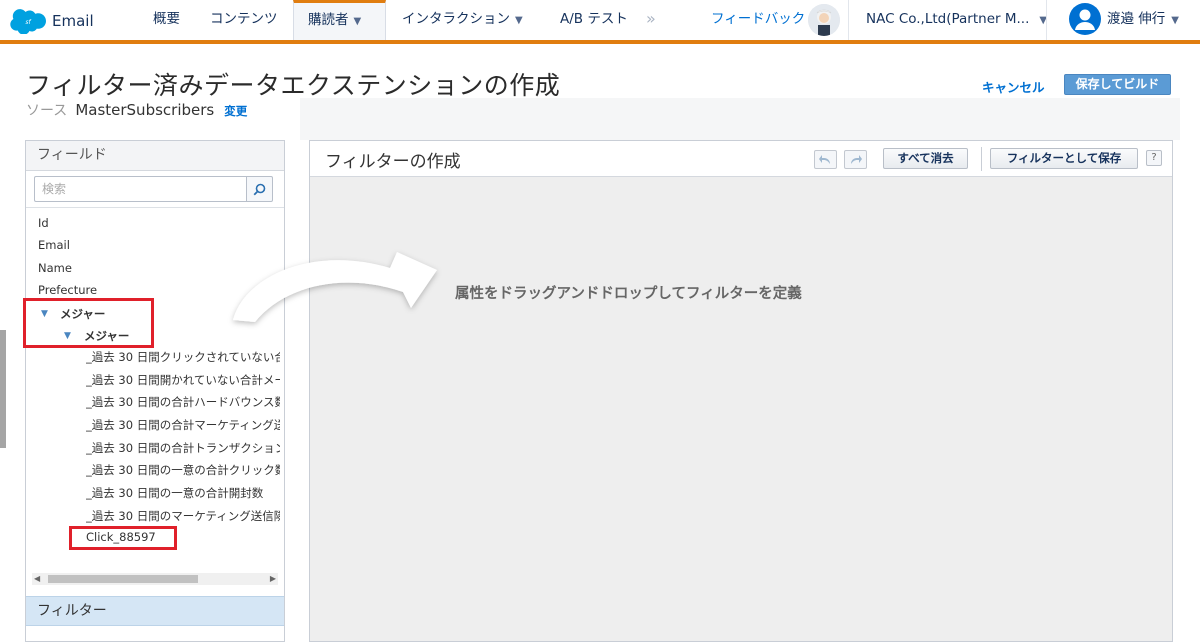  Describe the element at coordinates (1013, 86) in the screenshot. I see `cancel-link: キャンセル` at that location.